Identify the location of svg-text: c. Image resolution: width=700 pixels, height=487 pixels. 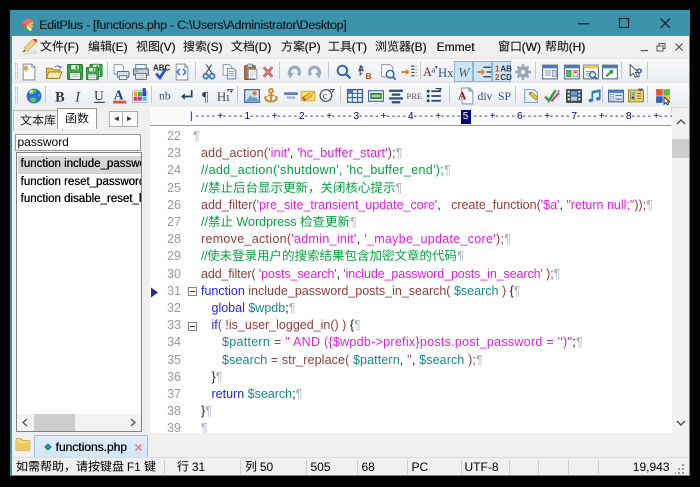
(325, 96).